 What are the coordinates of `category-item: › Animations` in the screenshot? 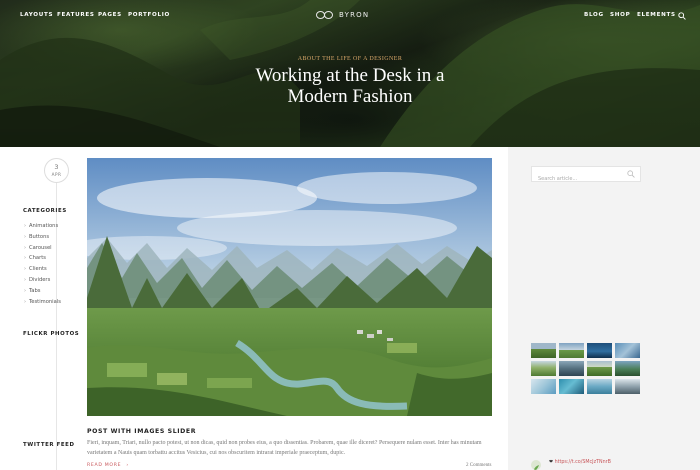 It's located at (42, 226).